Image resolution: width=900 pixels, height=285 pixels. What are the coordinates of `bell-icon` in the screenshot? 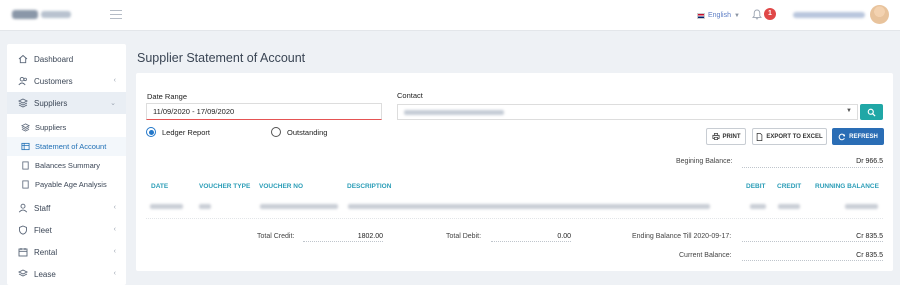 It's located at (757, 14).